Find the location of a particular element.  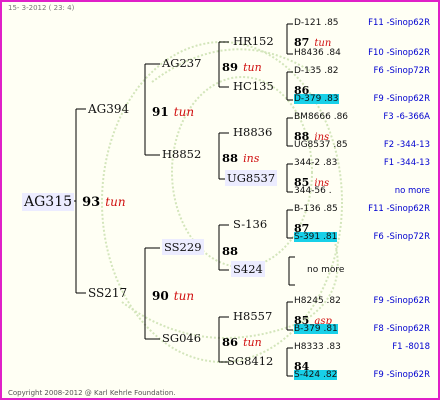

gen5-2-ref-top: F6 -Sinop72R is located at coordinates (401, 71).